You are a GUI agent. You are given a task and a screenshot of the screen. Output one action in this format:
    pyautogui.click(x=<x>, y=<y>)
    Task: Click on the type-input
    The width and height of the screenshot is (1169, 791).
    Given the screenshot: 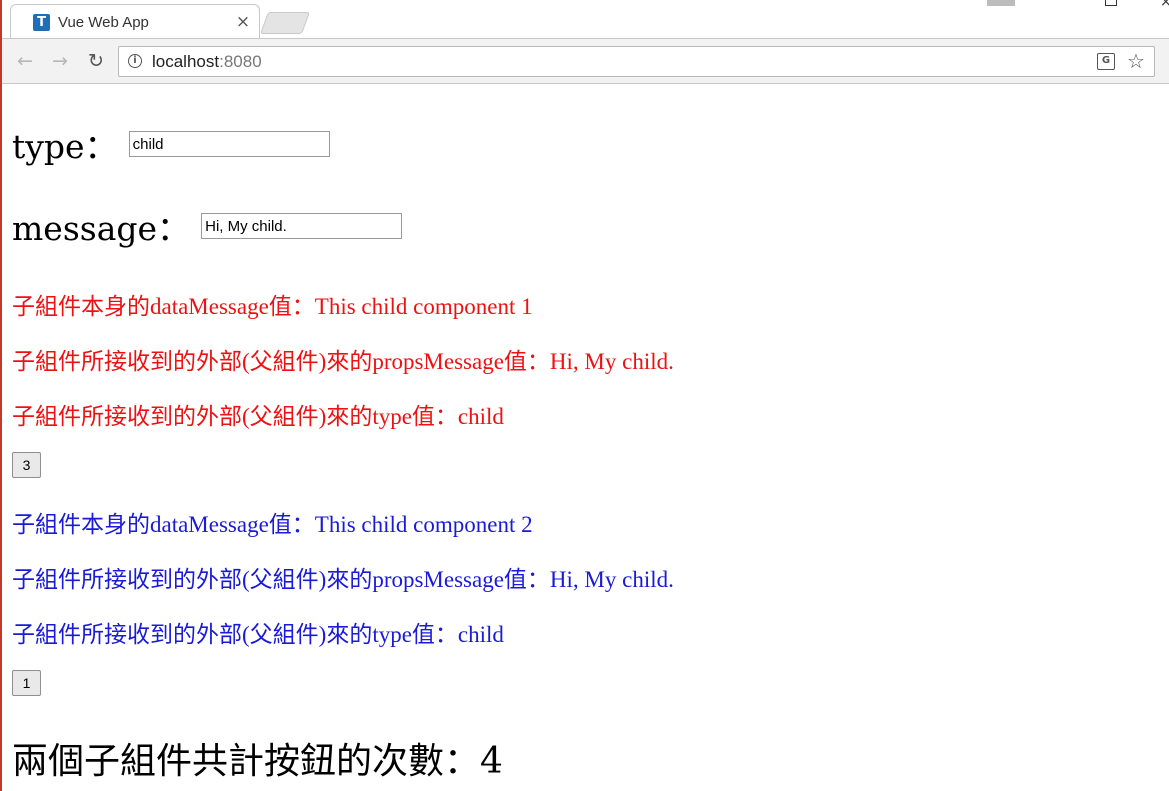 What is the action you would take?
    pyautogui.click(x=229, y=144)
    